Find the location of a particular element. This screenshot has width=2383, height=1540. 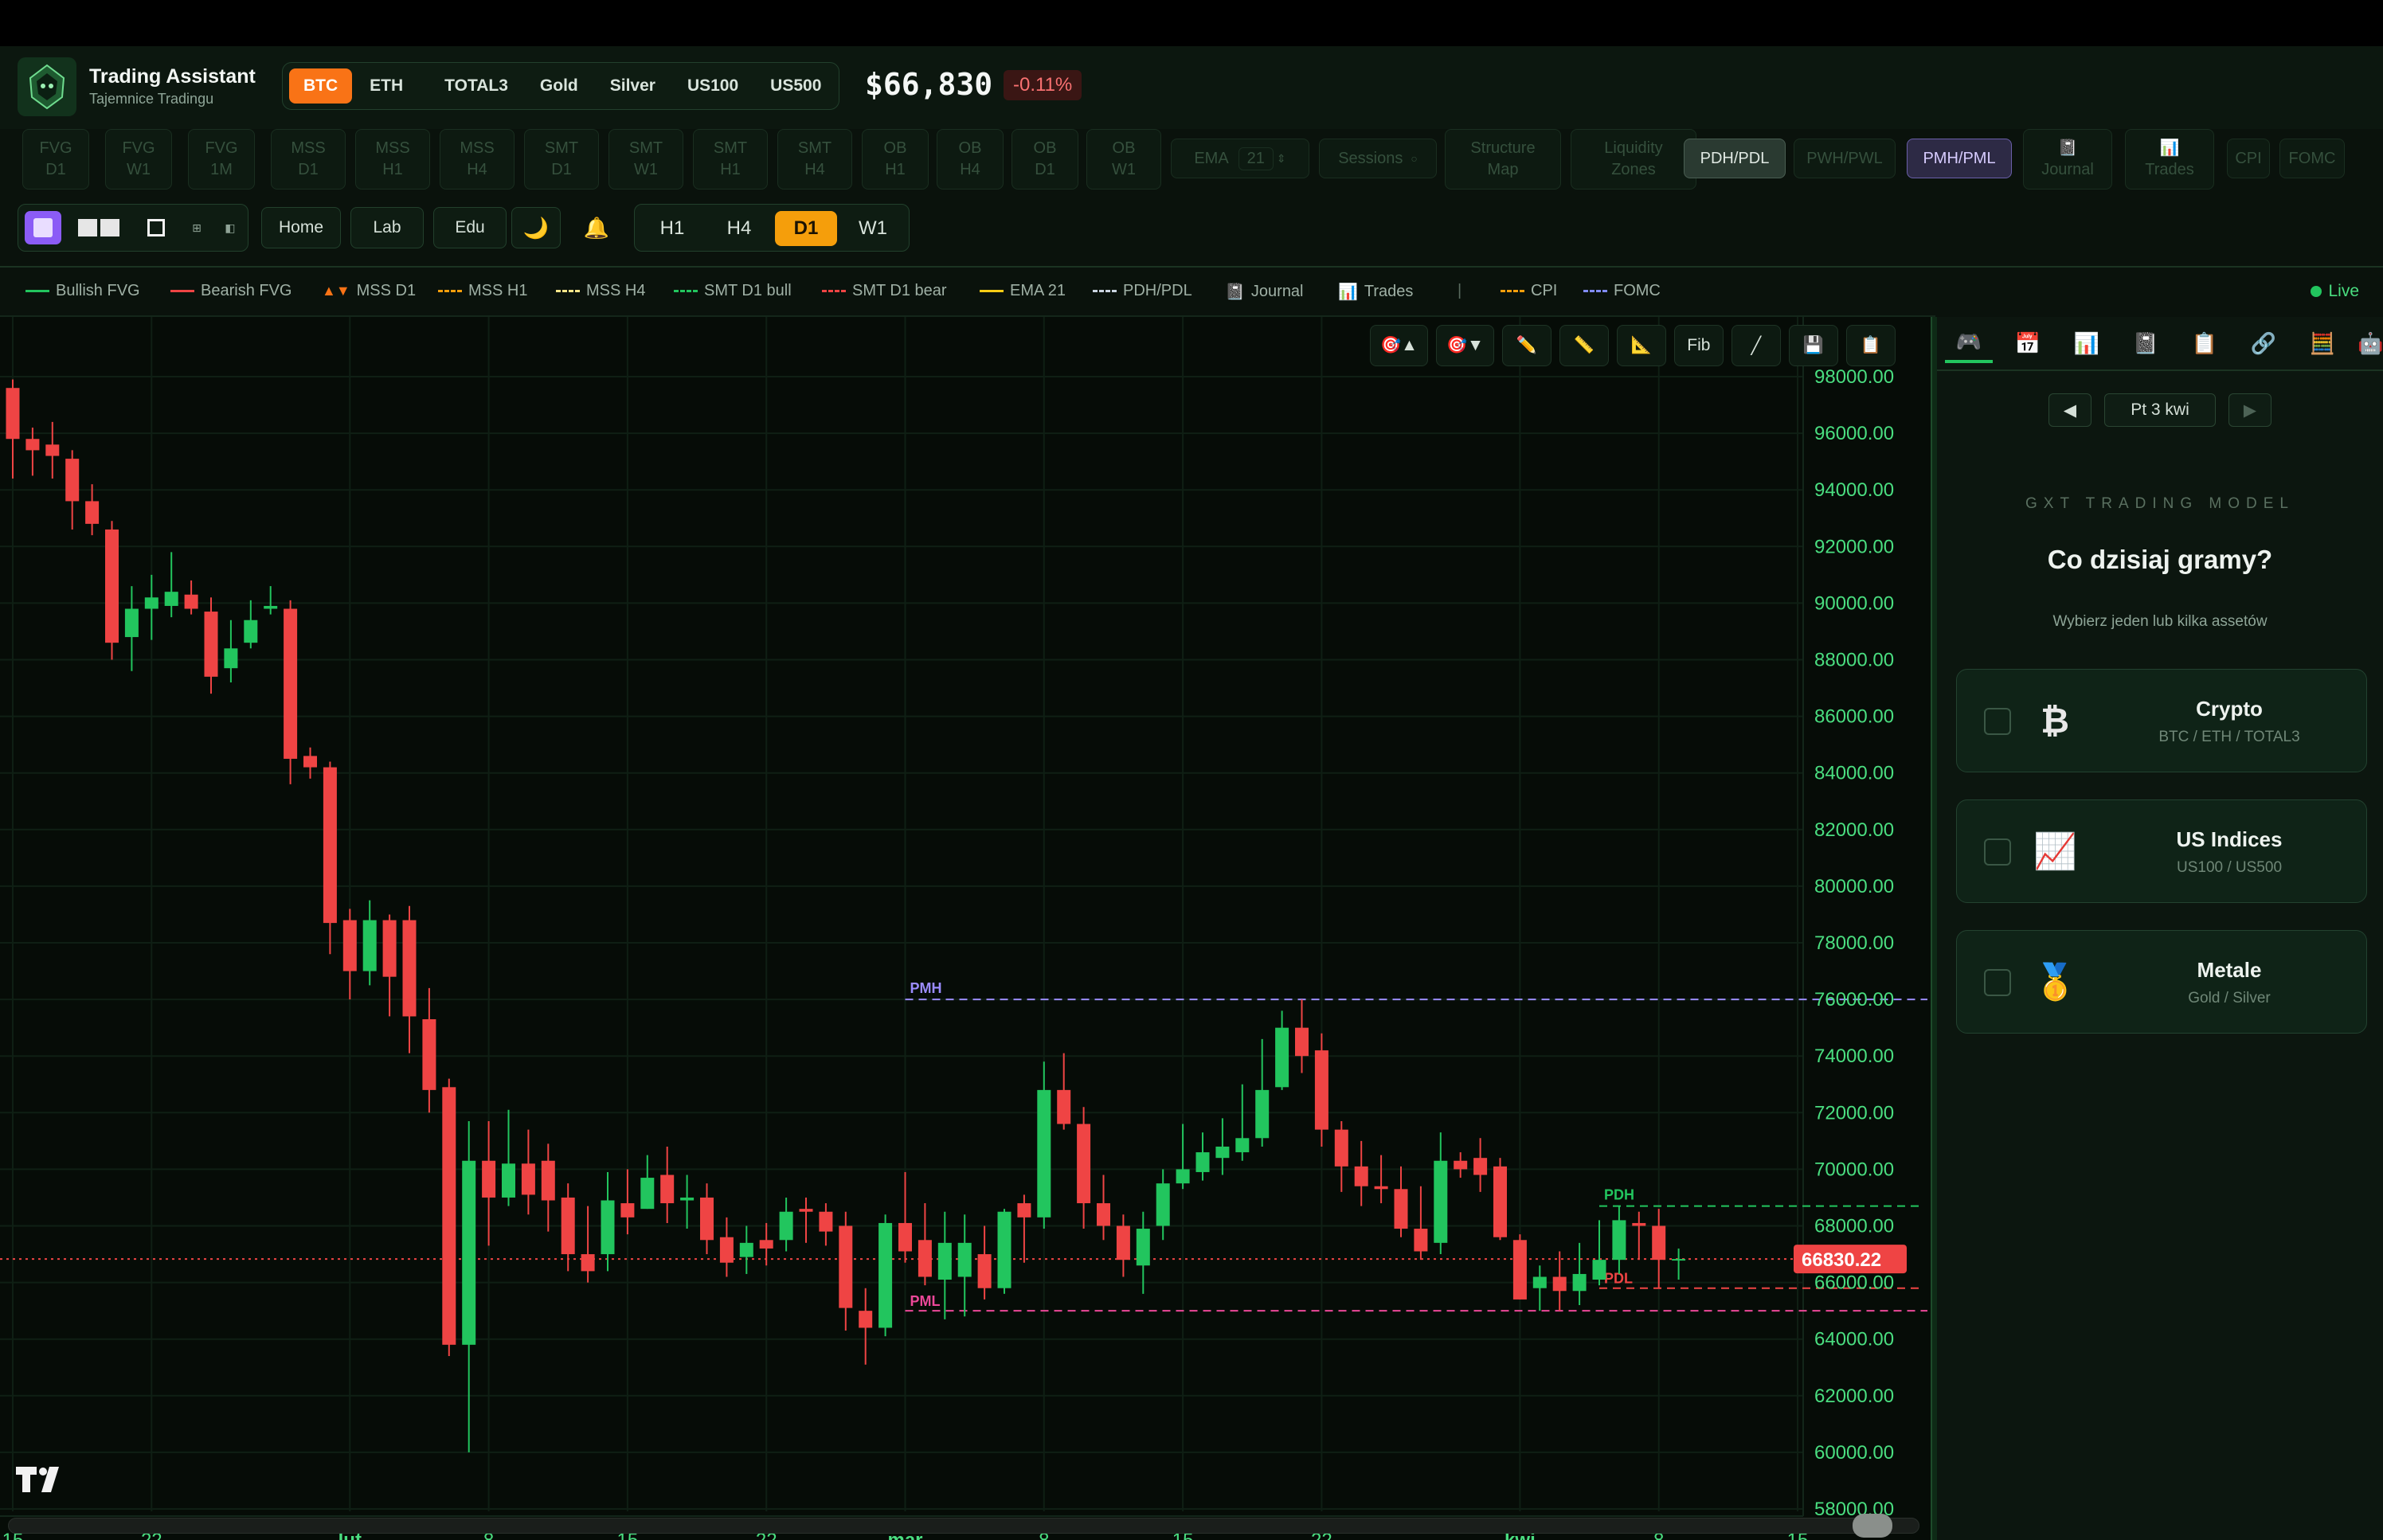

toggle-fvg-1m: FVG 1M is located at coordinates (221, 159).